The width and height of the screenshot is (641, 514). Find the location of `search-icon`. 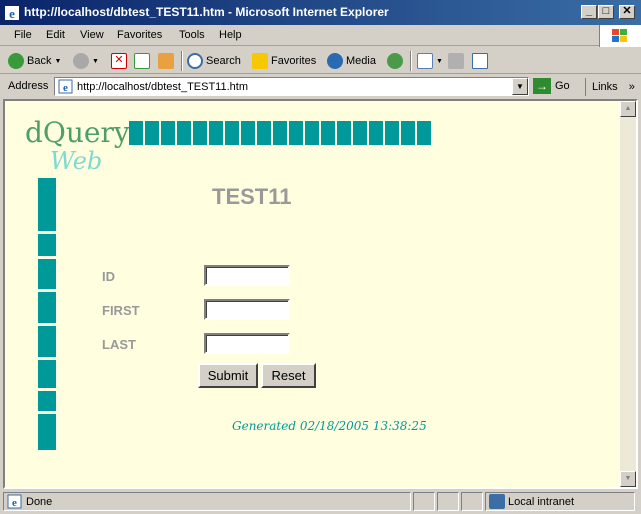

search-icon is located at coordinates (195, 61).